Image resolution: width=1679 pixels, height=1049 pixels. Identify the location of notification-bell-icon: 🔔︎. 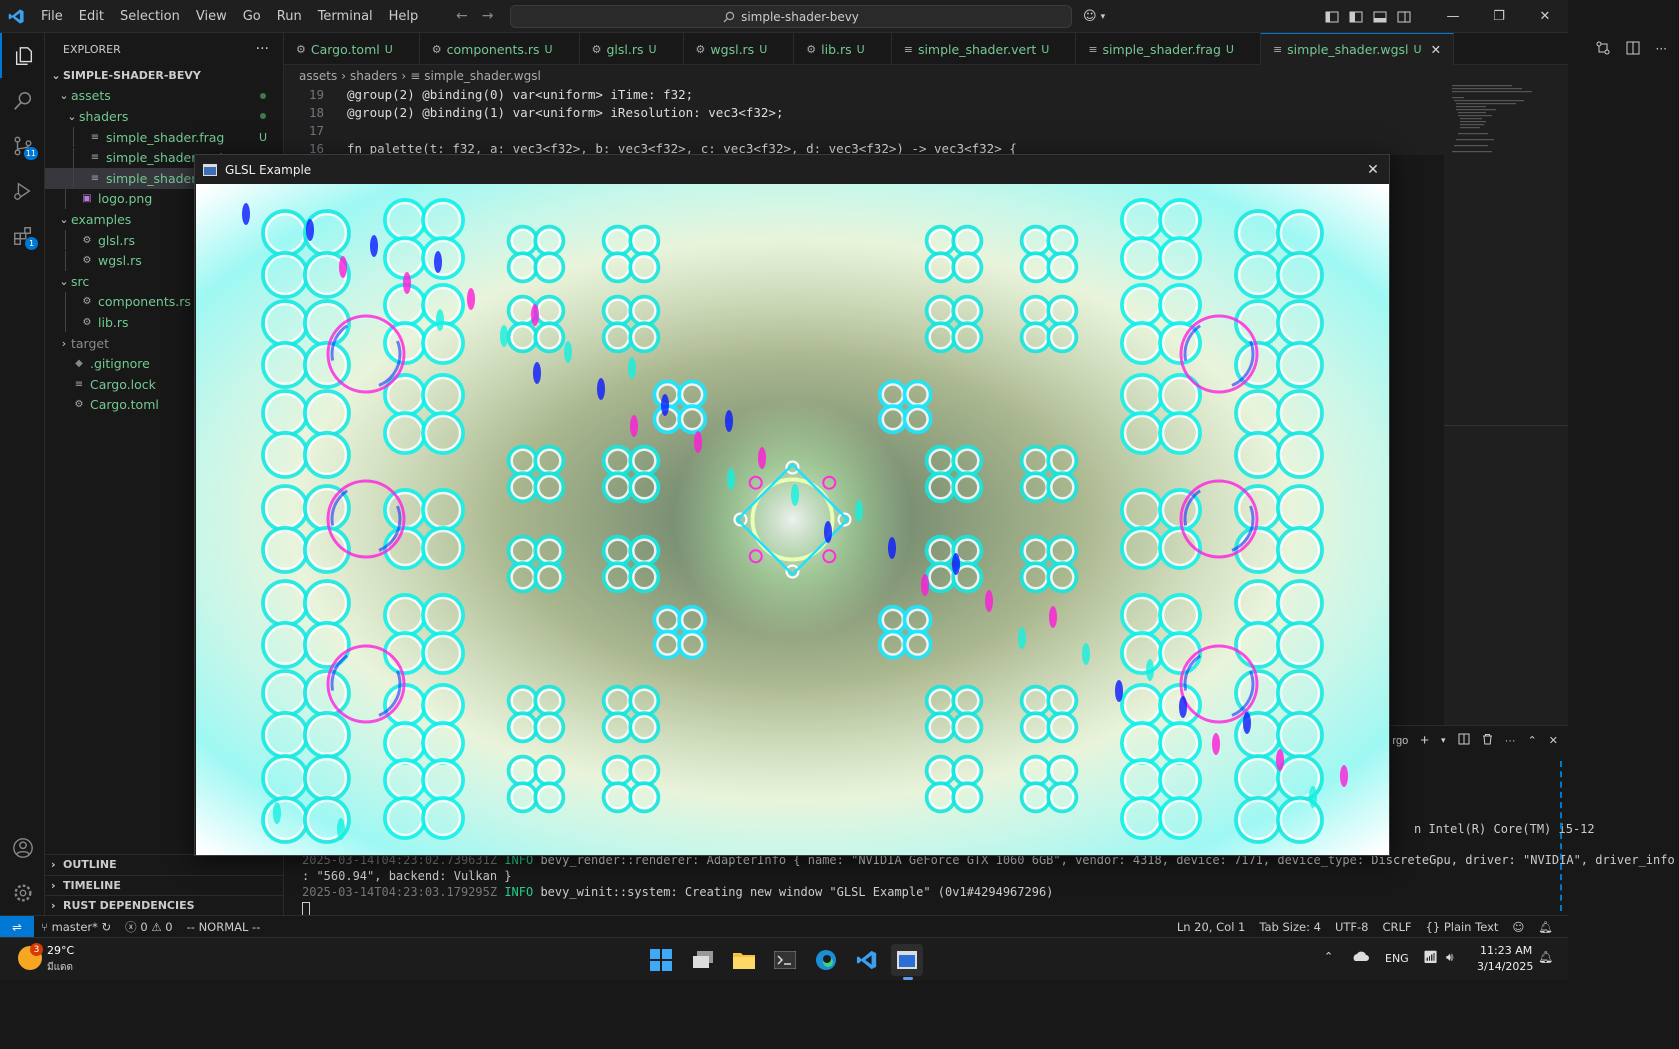
(1545, 957).